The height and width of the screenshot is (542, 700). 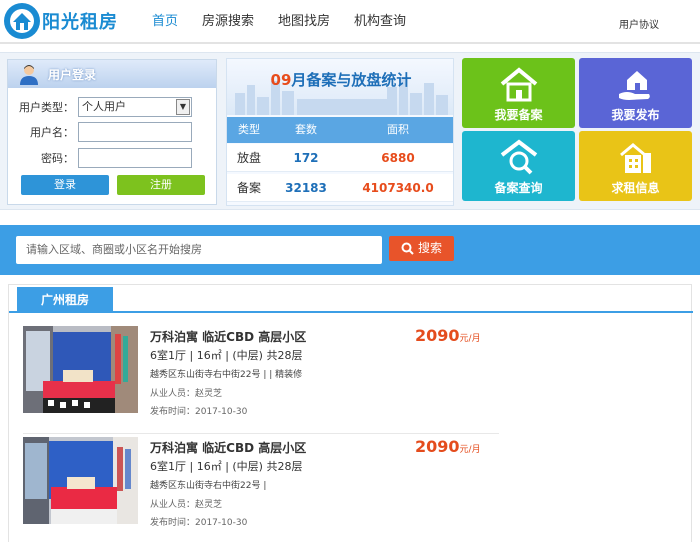 I want to click on statistics-title-text: 月备案与放盘统计, so click(x=351, y=80).